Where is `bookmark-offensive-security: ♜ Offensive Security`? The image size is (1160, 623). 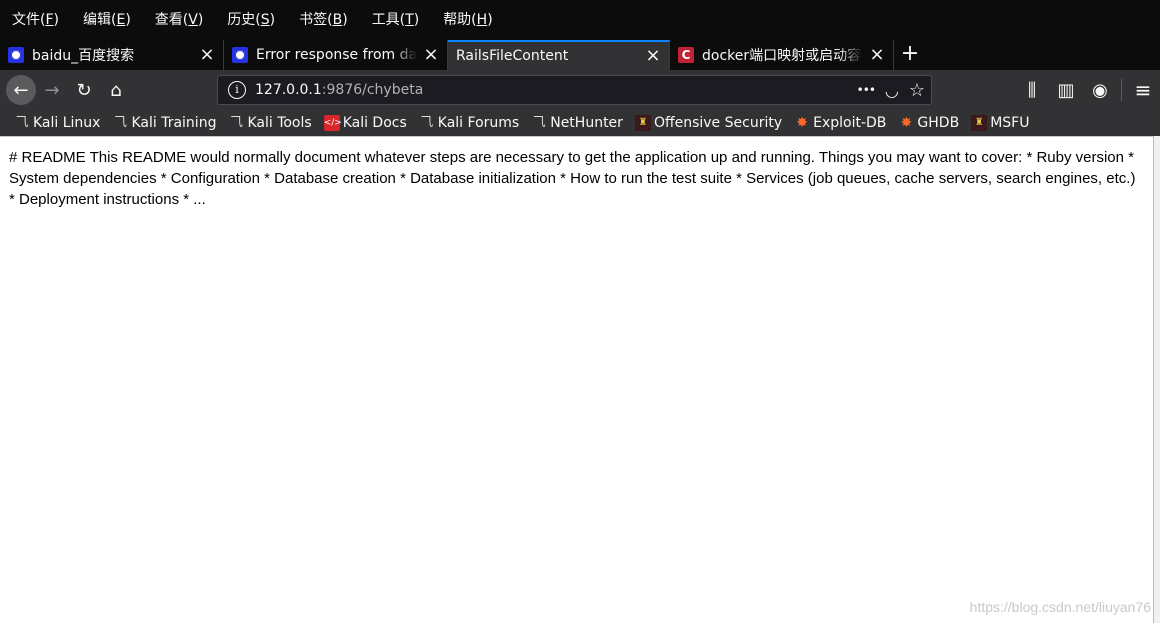
bookmark-offensive-security: ♜ Offensive Security is located at coordinates (708, 123).